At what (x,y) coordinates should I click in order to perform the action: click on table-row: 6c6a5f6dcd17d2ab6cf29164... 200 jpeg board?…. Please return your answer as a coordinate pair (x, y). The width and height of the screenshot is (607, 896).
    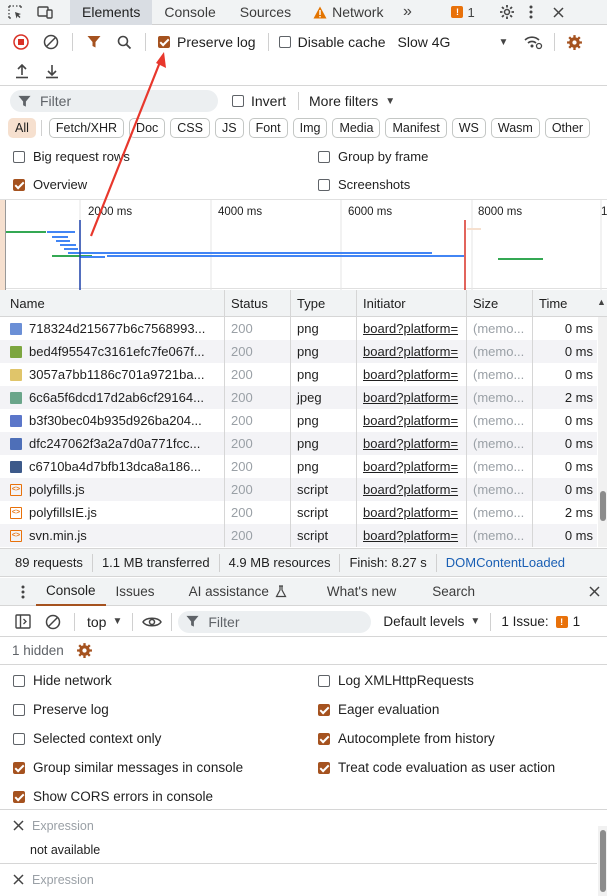
    Looking at the image, I should click on (298, 397).